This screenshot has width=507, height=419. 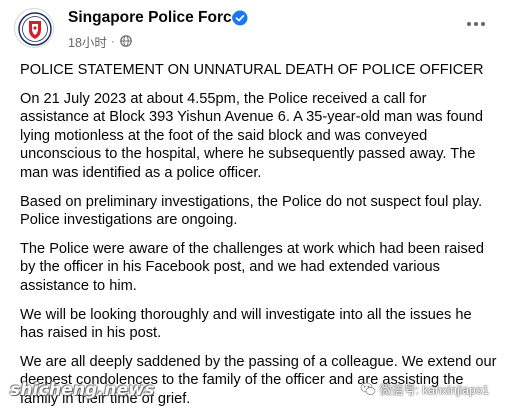 What do you see at coordinates (240, 18) in the screenshot?
I see `verified-badge-icon` at bounding box center [240, 18].